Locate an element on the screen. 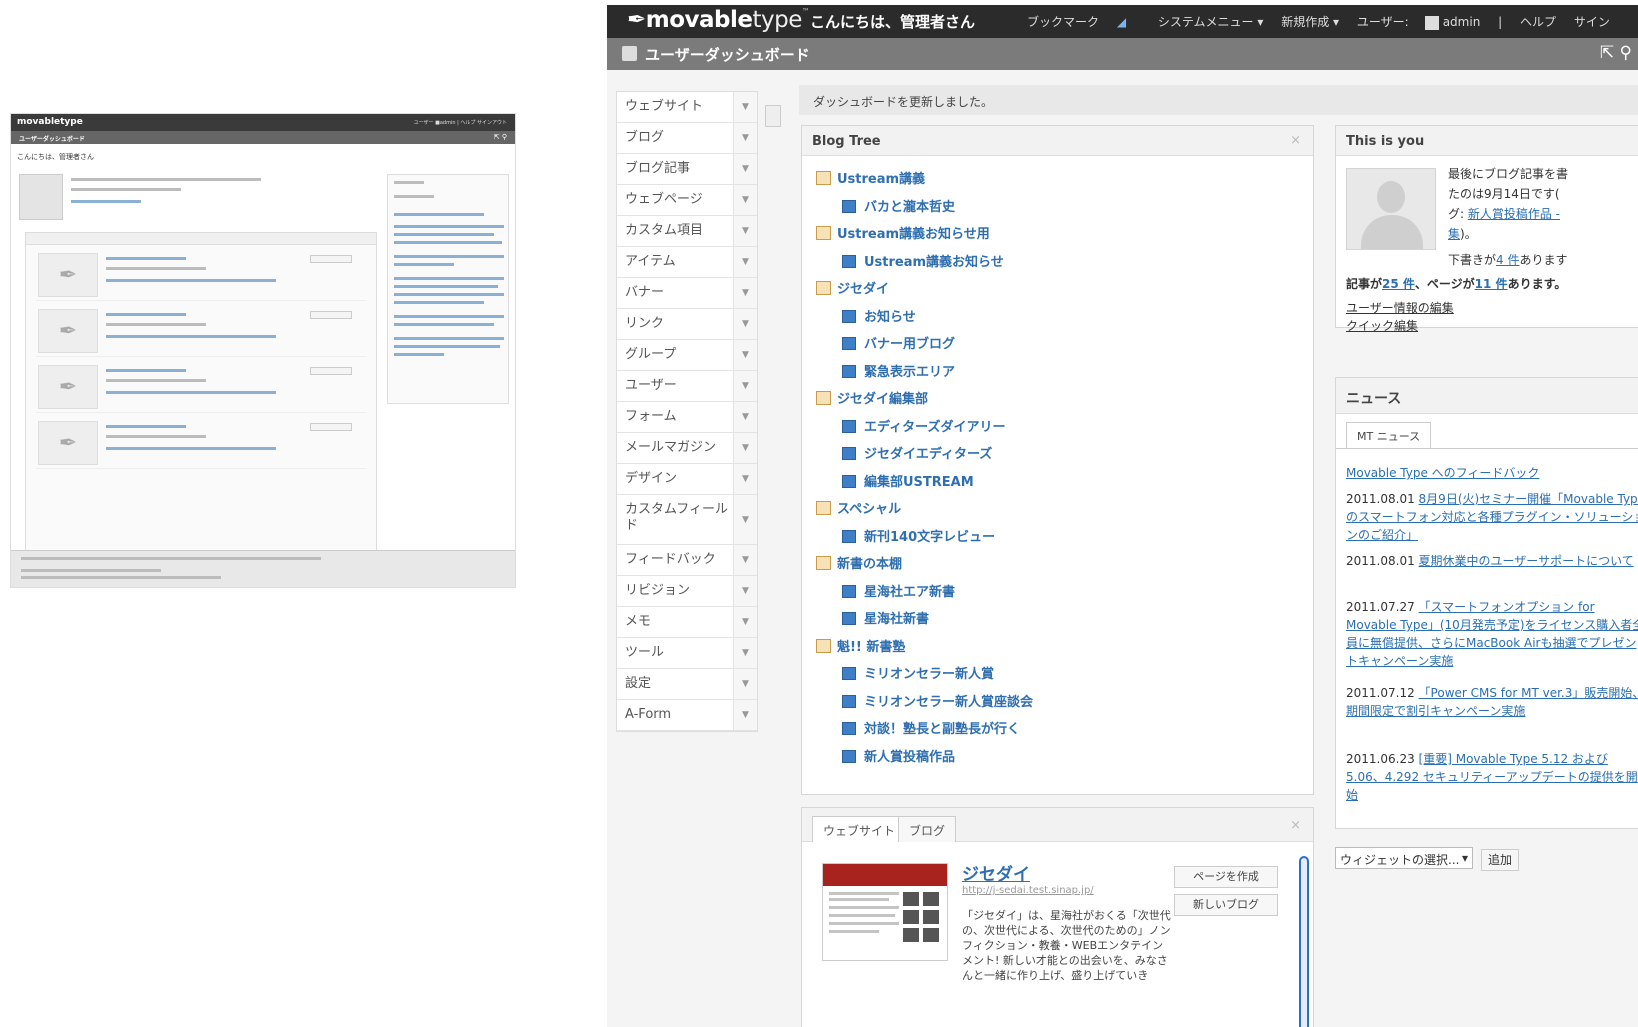 The width and height of the screenshot is (1638, 1027). news-item: Movable Type へのフィードバック is located at coordinates (1492, 473).